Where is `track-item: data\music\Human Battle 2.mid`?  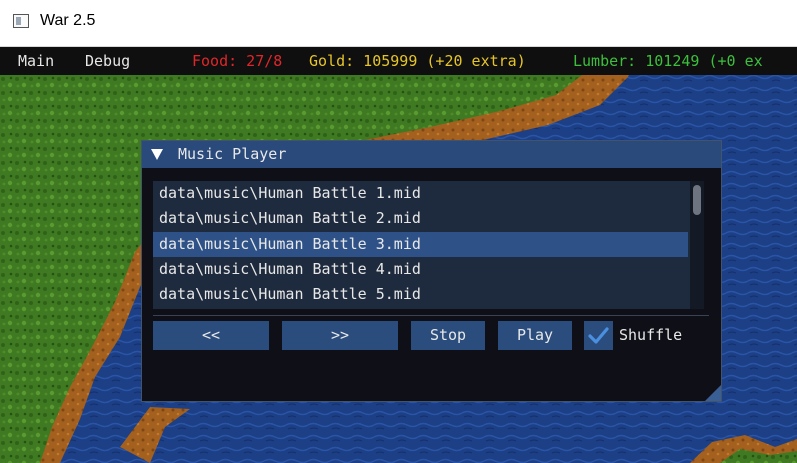 track-item: data\music\Human Battle 2.mid is located at coordinates (420, 218).